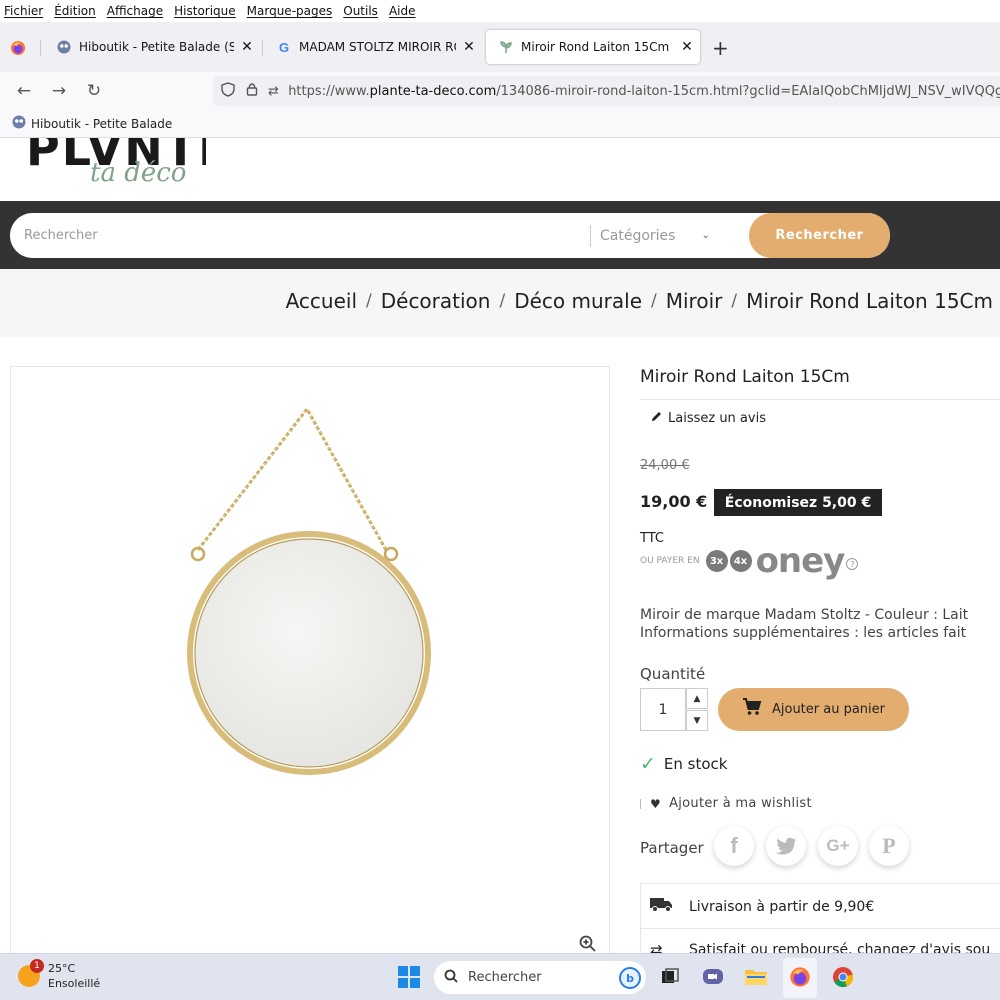  Describe the element at coordinates (290, 11) in the screenshot. I see `menu-marque-pages: Marque-pages` at that location.